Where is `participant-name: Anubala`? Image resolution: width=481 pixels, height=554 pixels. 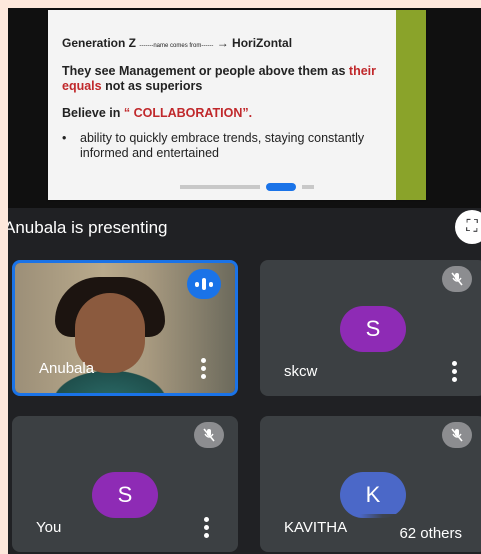 participant-name: Anubala is located at coordinates (67, 368).